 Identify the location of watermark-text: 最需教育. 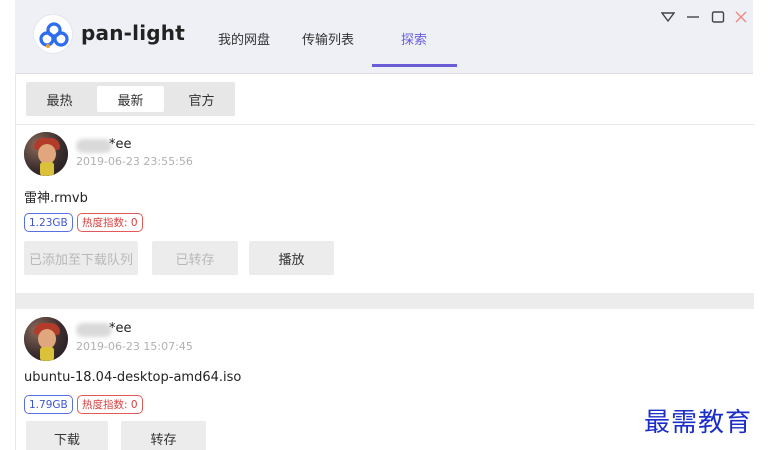
(698, 423).